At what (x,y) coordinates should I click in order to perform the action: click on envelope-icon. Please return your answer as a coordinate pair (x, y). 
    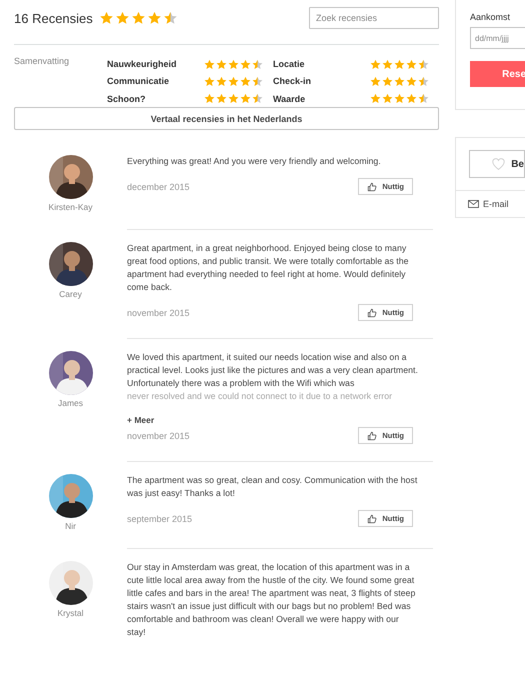
    Looking at the image, I should click on (473, 204).